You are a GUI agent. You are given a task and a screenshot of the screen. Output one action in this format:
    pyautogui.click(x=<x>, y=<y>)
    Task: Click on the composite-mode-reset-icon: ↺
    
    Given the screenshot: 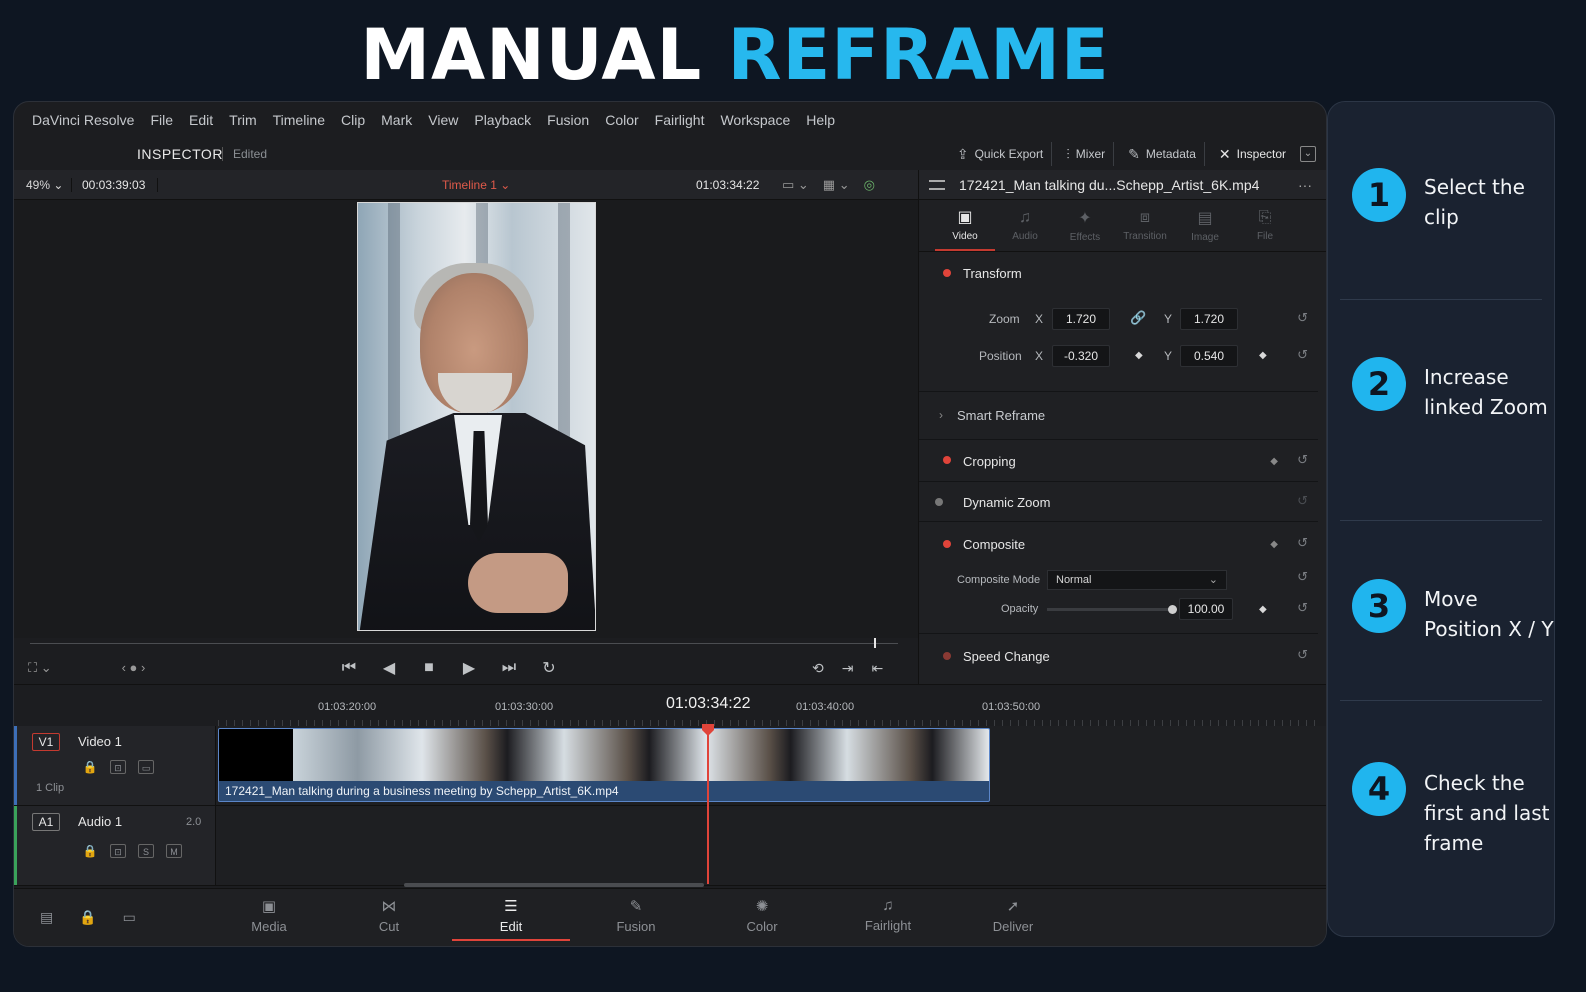 What is the action you would take?
    pyautogui.click(x=1302, y=577)
    